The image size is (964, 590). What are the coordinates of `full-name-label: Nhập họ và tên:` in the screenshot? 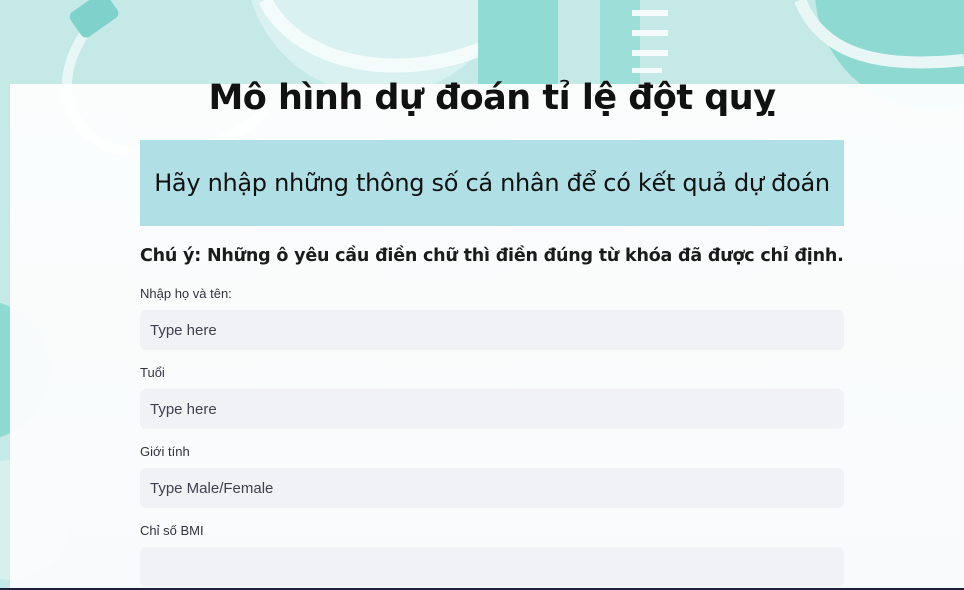 It's located at (186, 293).